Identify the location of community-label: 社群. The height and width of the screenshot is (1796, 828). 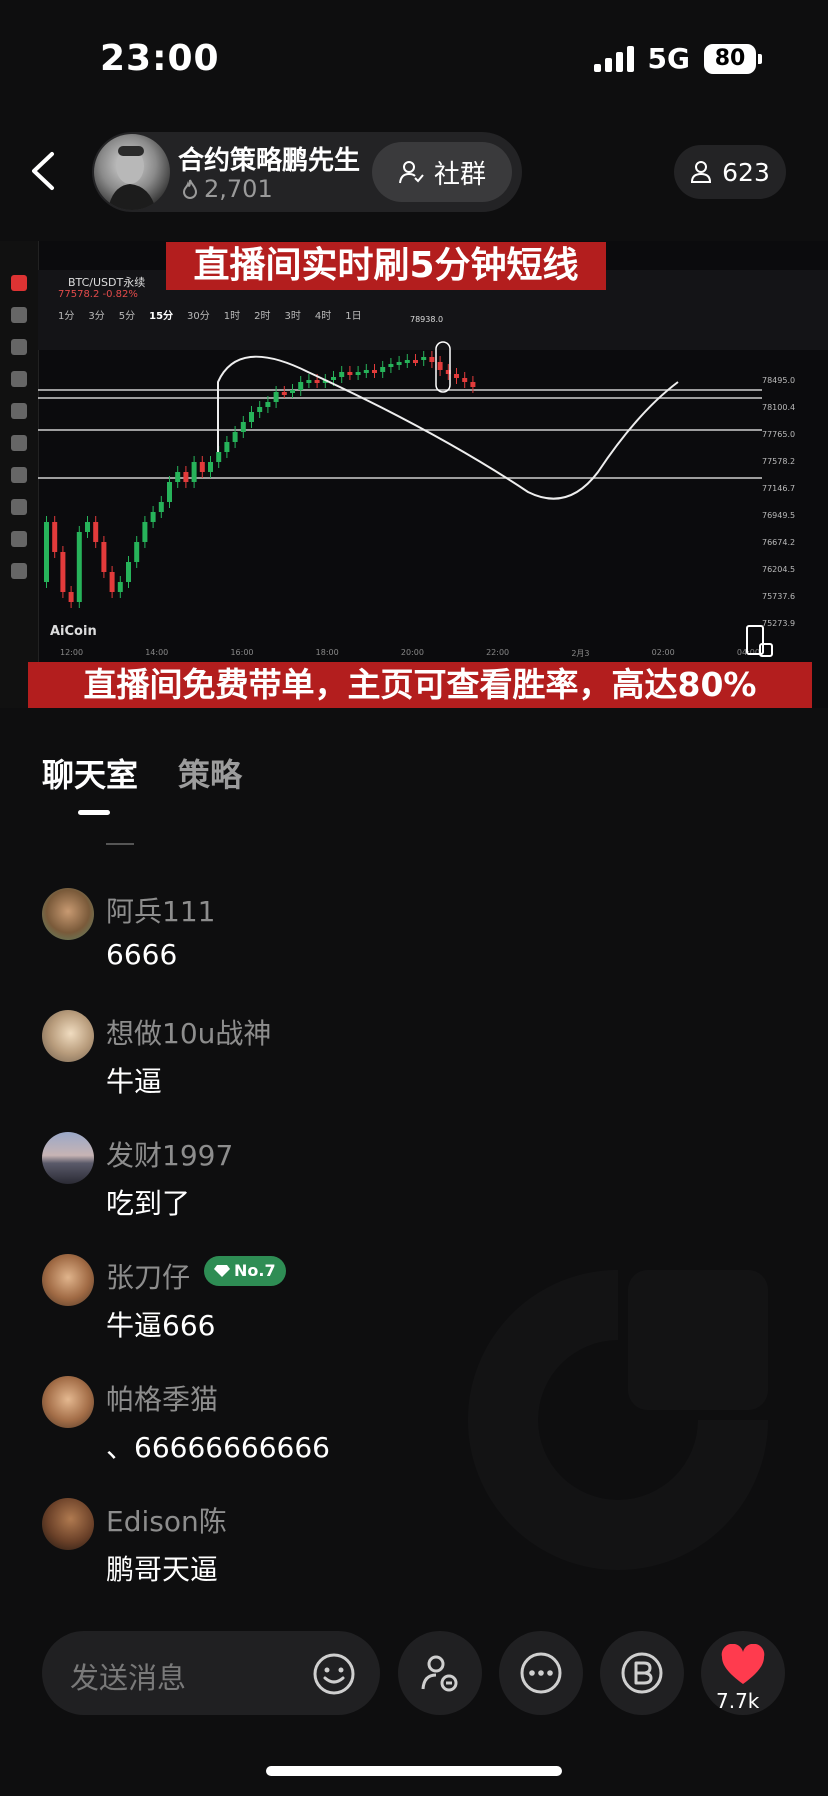
(459, 174).